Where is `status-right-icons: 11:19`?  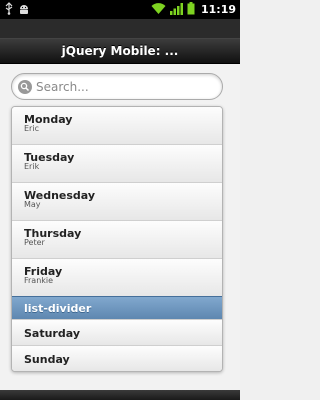 status-right-icons: 11:19 is located at coordinates (193, 9).